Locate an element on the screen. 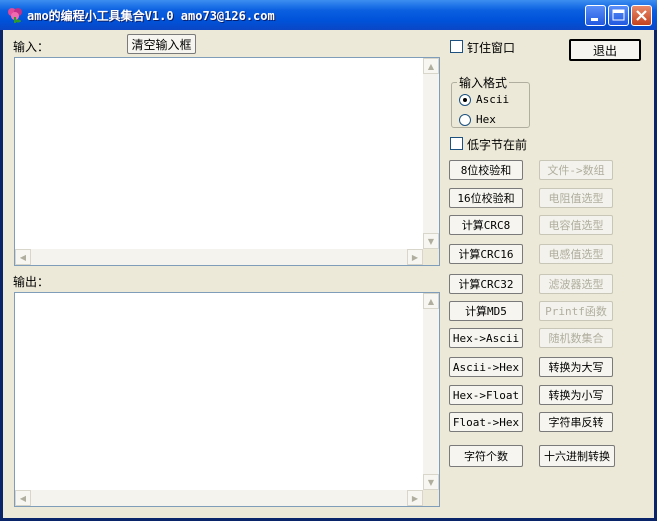  exit-button: 退出 is located at coordinates (605, 50).